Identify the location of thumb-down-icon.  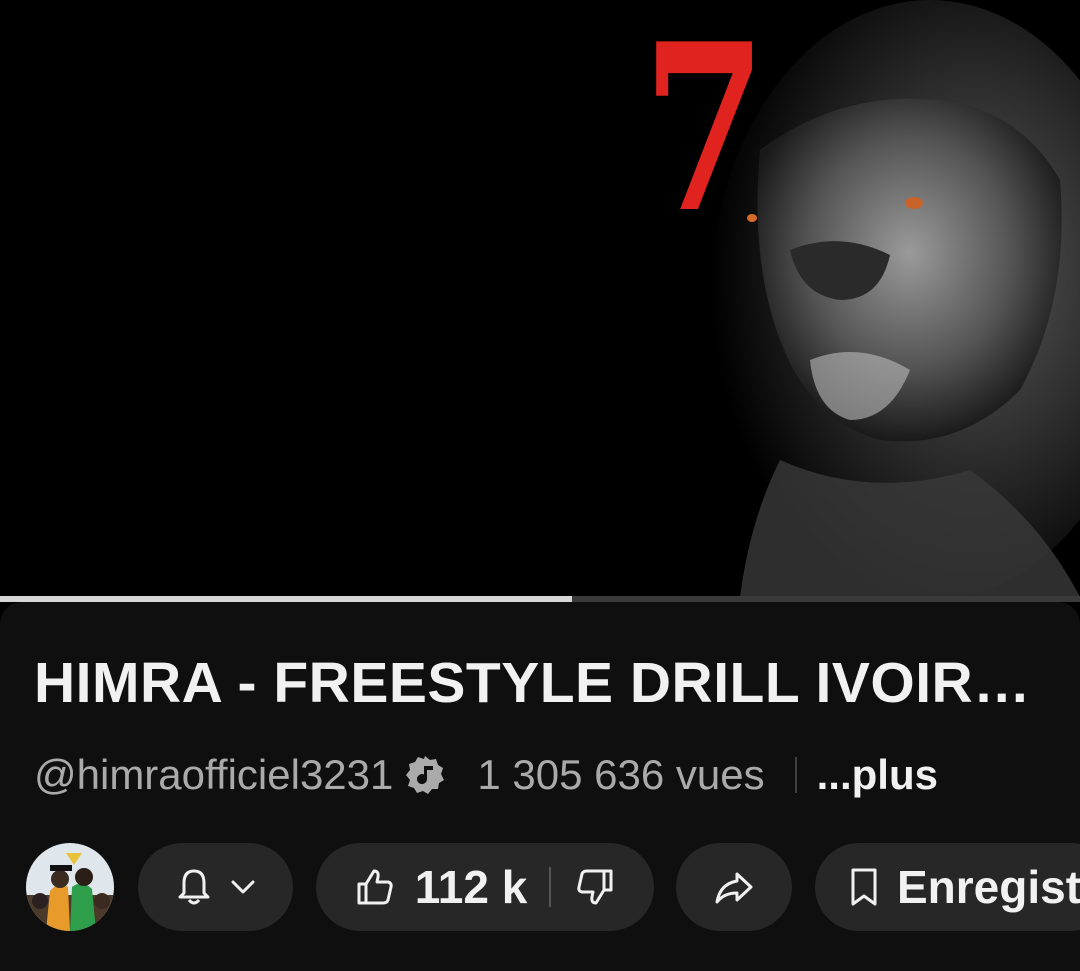
(595, 887).